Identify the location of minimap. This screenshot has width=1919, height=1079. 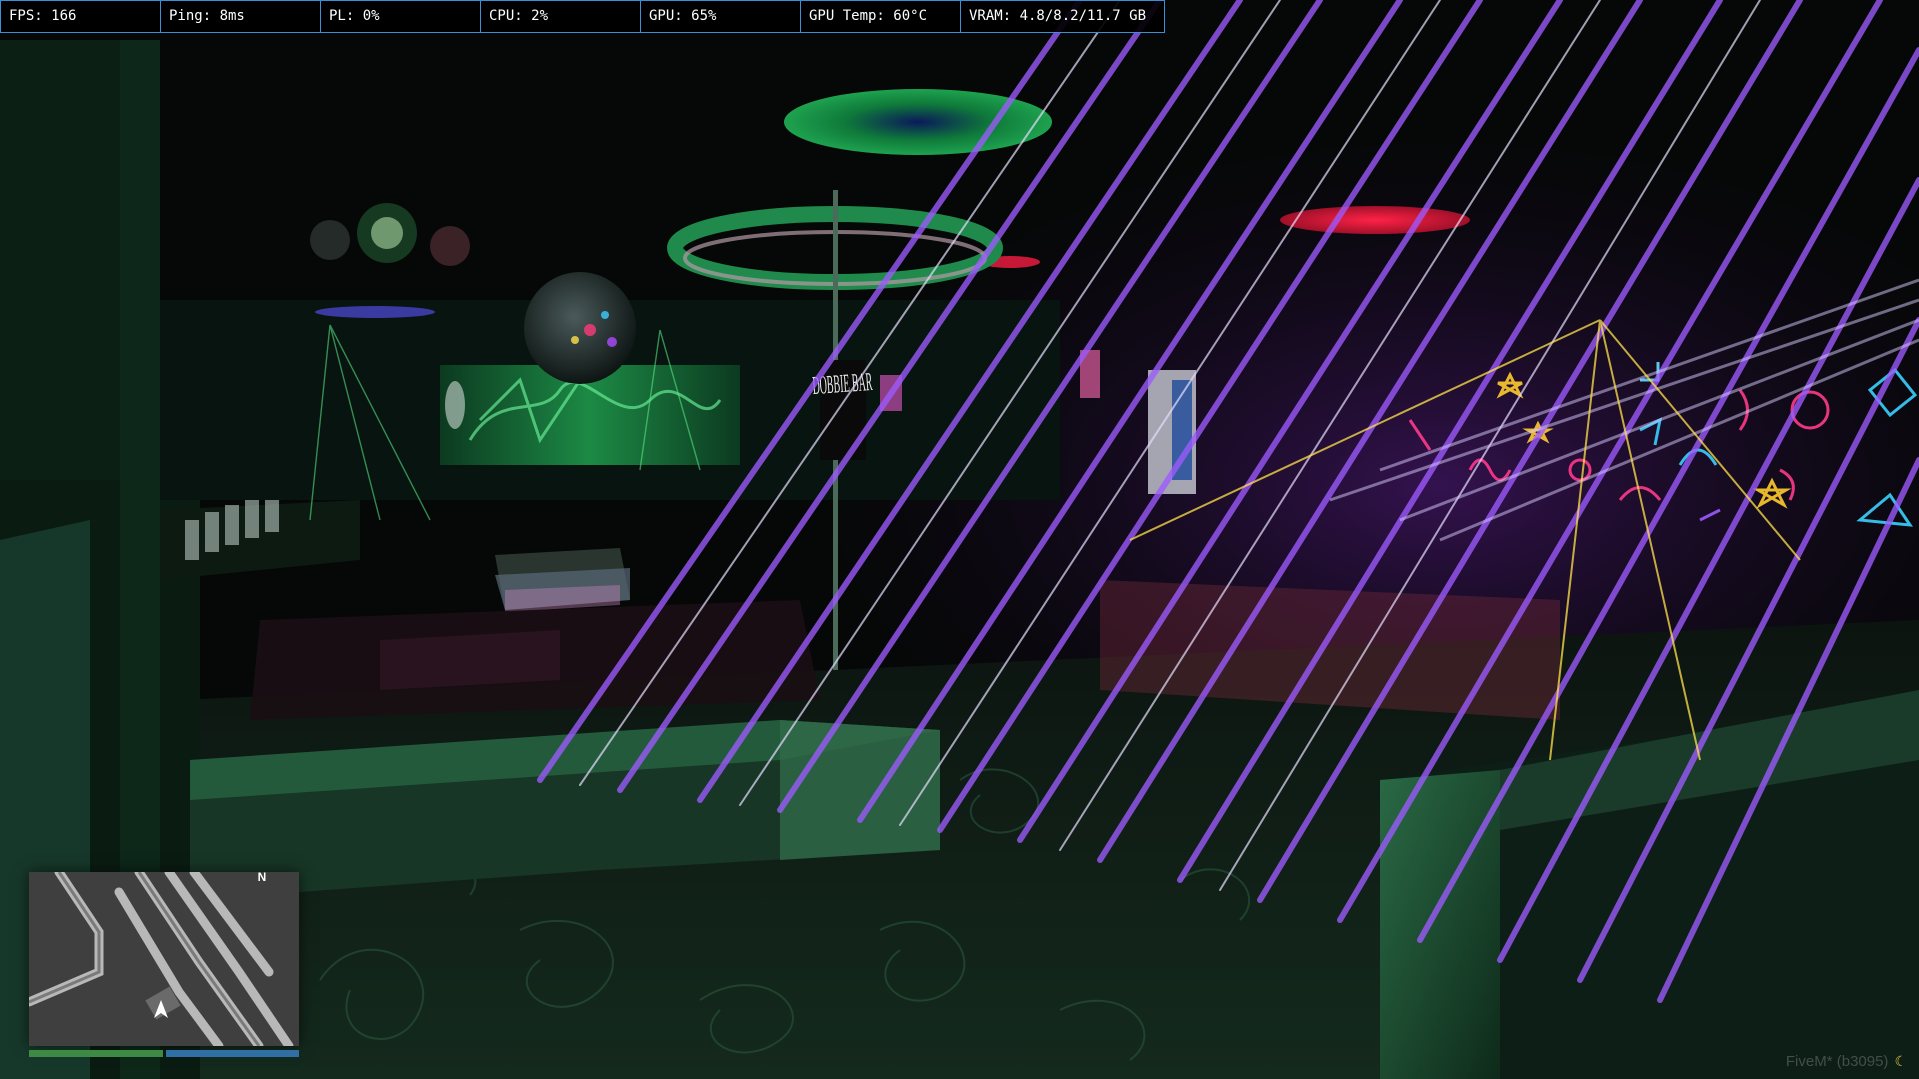
(164, 959).